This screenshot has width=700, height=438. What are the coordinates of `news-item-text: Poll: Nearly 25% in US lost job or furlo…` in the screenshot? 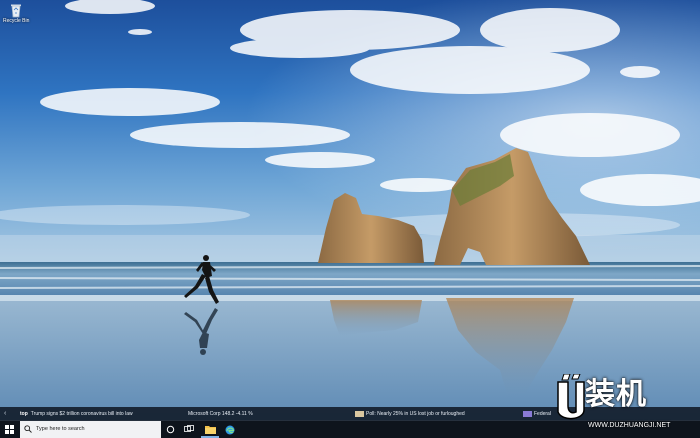 It's located at (415, 414).